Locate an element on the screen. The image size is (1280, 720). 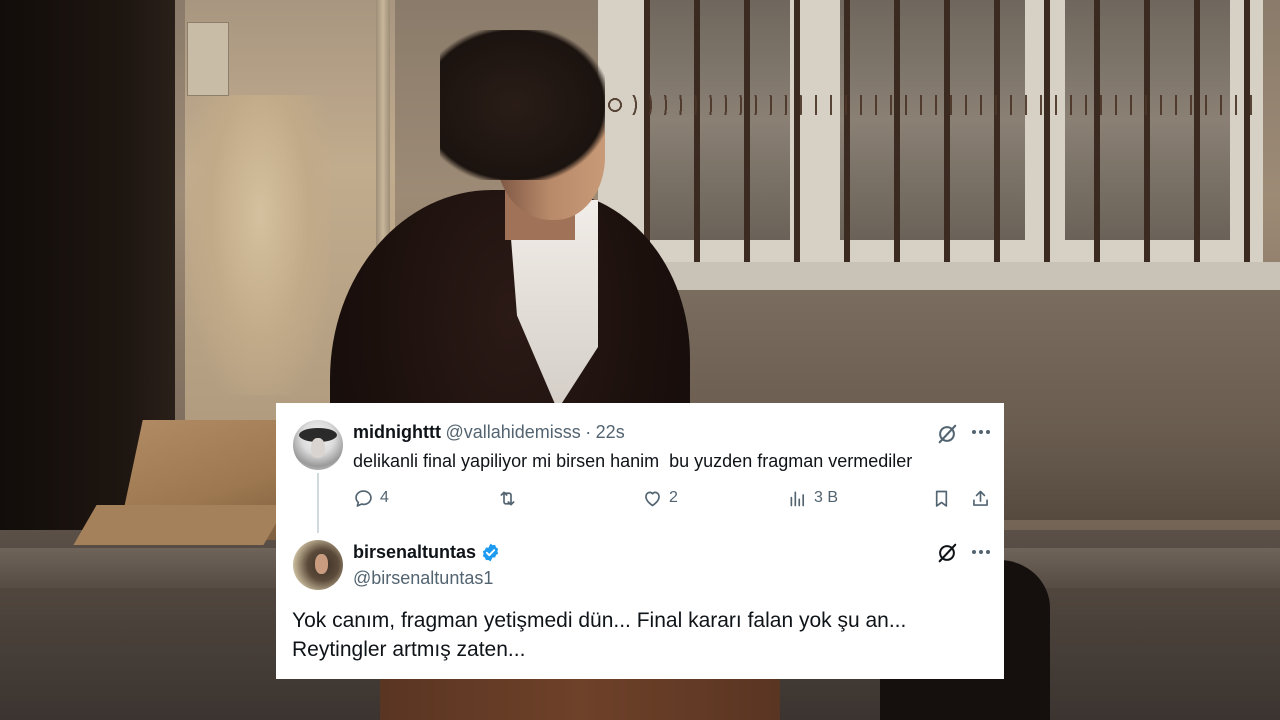
cardboard is located at coordinates (180, 525).